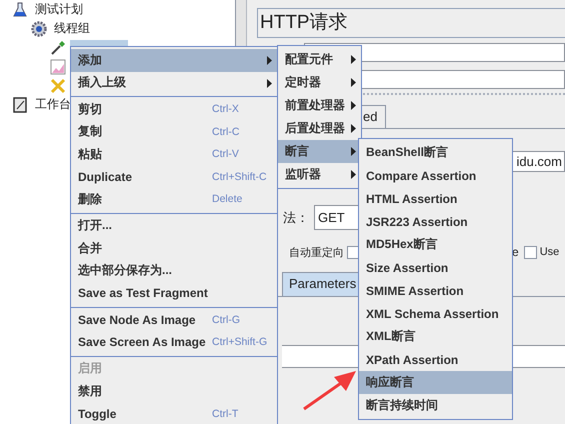 Image resolution: width=565 pixels, height=424 pixels. I want to click on checkbox-label: Use, so click(550, 252).